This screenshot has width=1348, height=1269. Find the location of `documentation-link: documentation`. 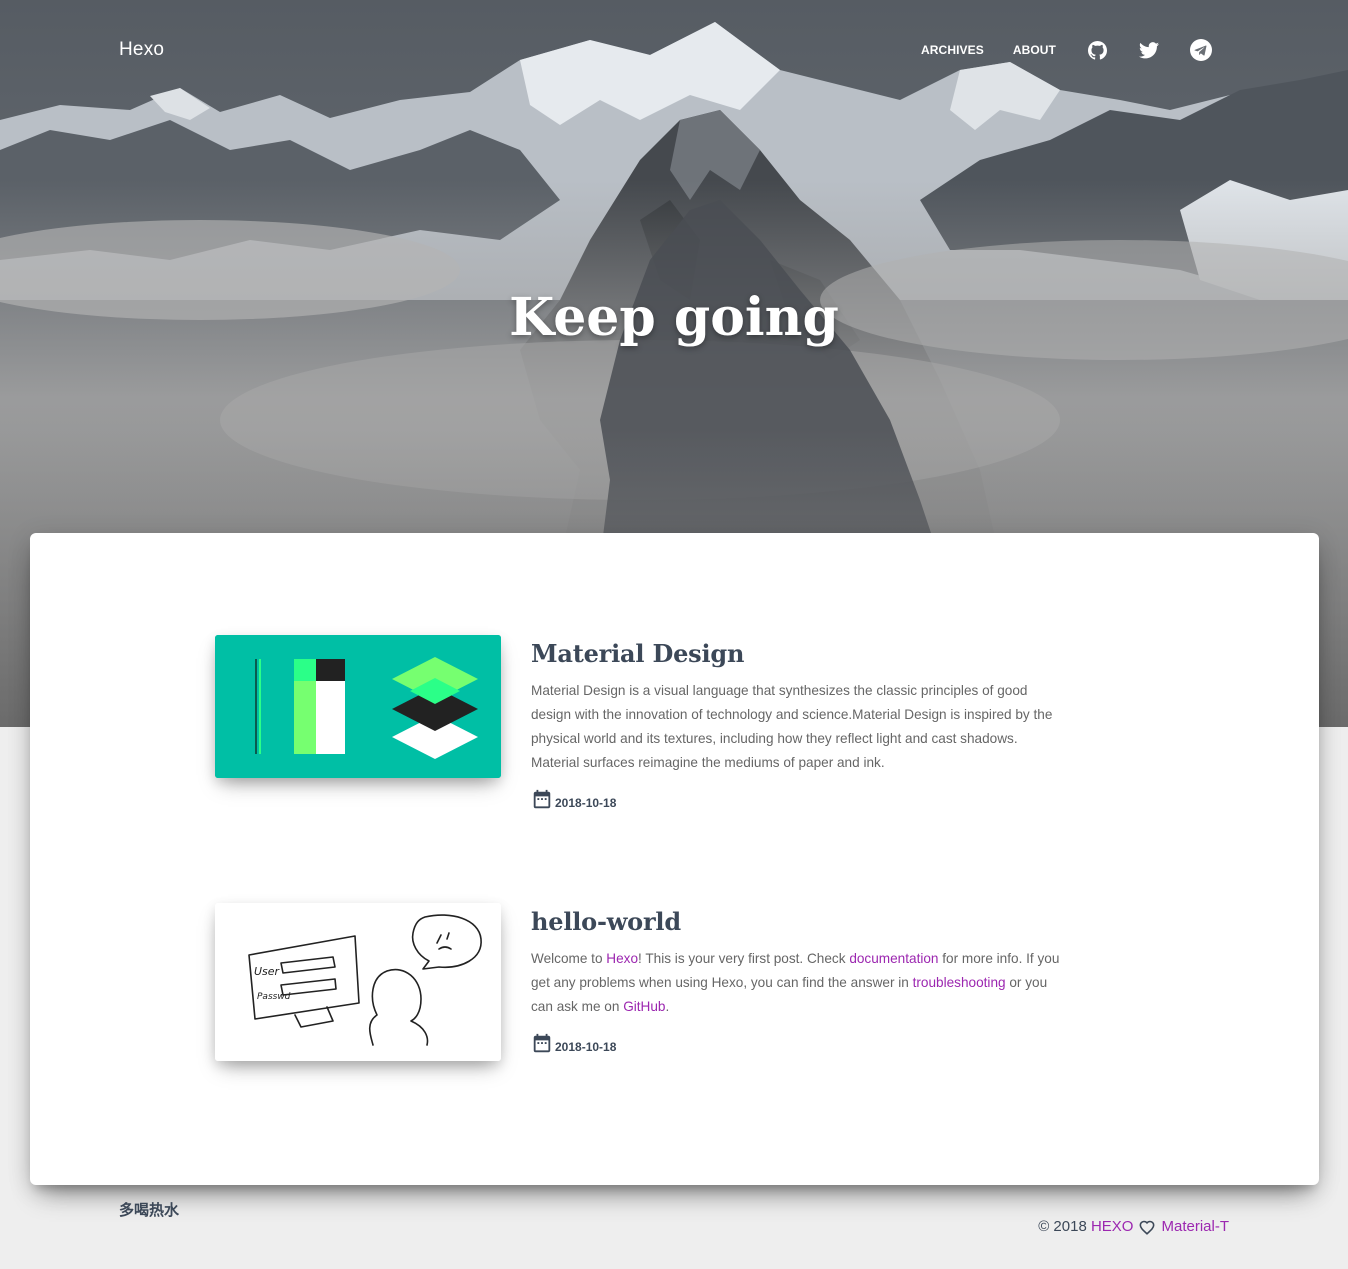

documentation-link: documentation is located at coordinates (893, 958).